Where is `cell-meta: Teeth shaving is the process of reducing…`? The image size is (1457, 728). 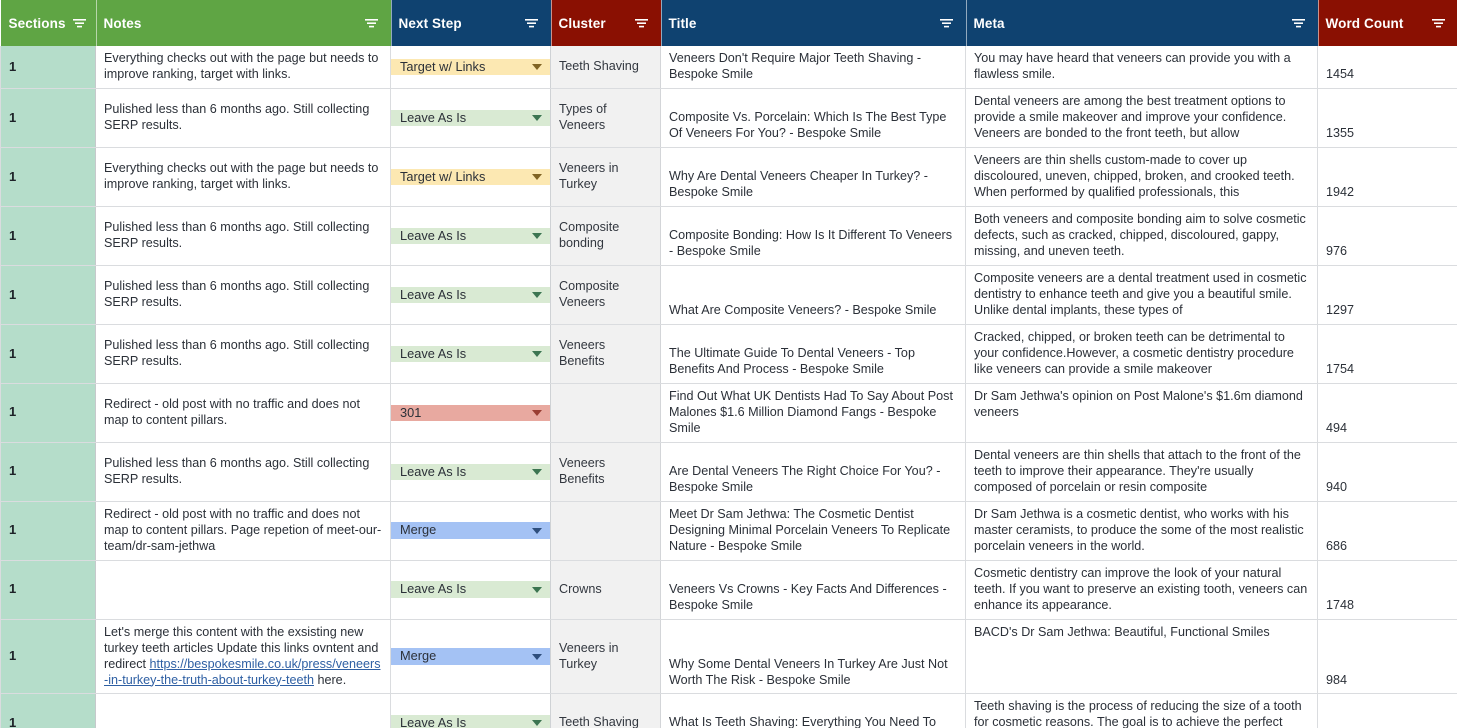 cell-meta: Teeth shaving is the process of reducing… is located at coordinates (1141, 710).